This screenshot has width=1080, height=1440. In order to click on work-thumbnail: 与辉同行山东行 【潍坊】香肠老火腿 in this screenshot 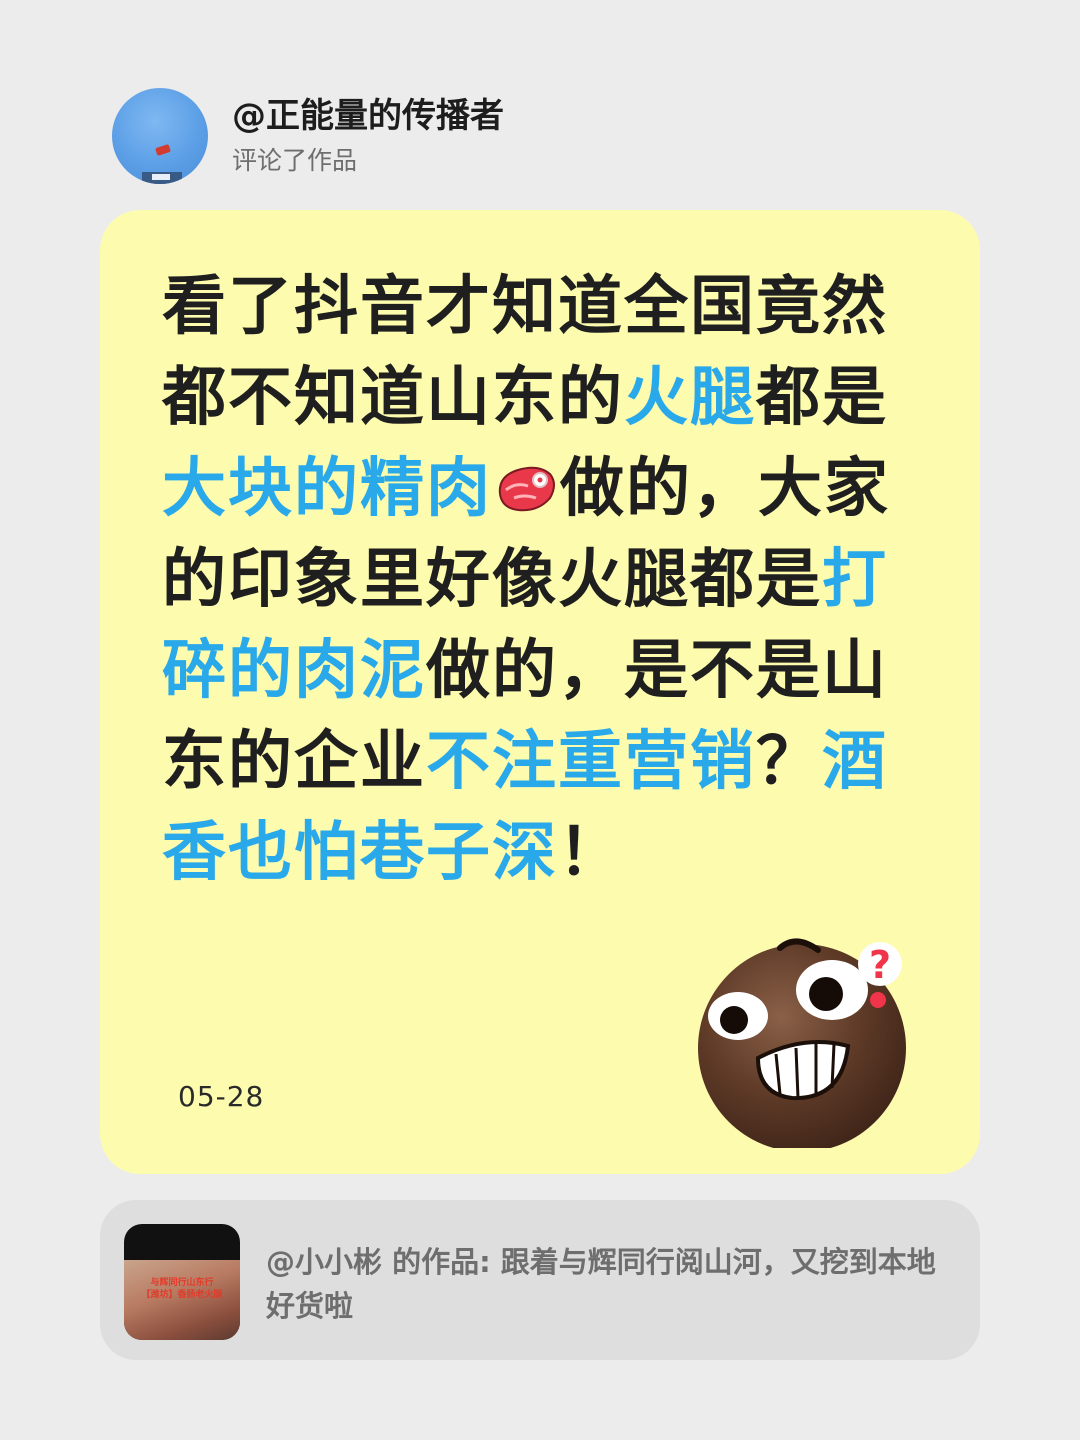, I will do `click(182, 1282)`.